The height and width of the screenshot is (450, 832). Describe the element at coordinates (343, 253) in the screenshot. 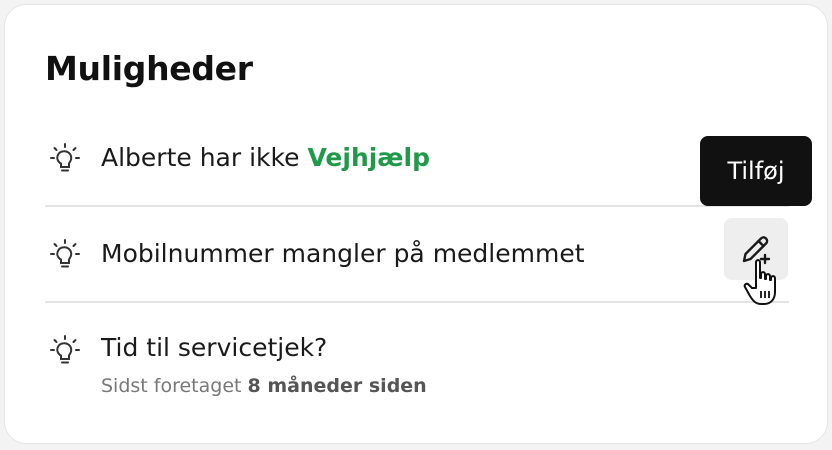

I see `item-text: Mobilnummer mangler på medlemmet` at that location.